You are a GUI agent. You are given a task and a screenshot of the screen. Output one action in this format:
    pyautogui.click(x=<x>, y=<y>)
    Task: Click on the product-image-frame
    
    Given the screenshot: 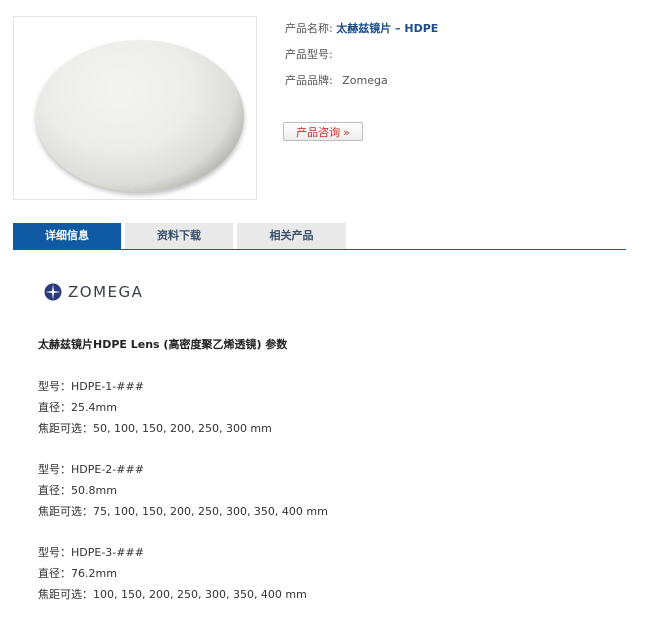 What is the action you would take?
    pyautogui.click(x=135, y=108)
    